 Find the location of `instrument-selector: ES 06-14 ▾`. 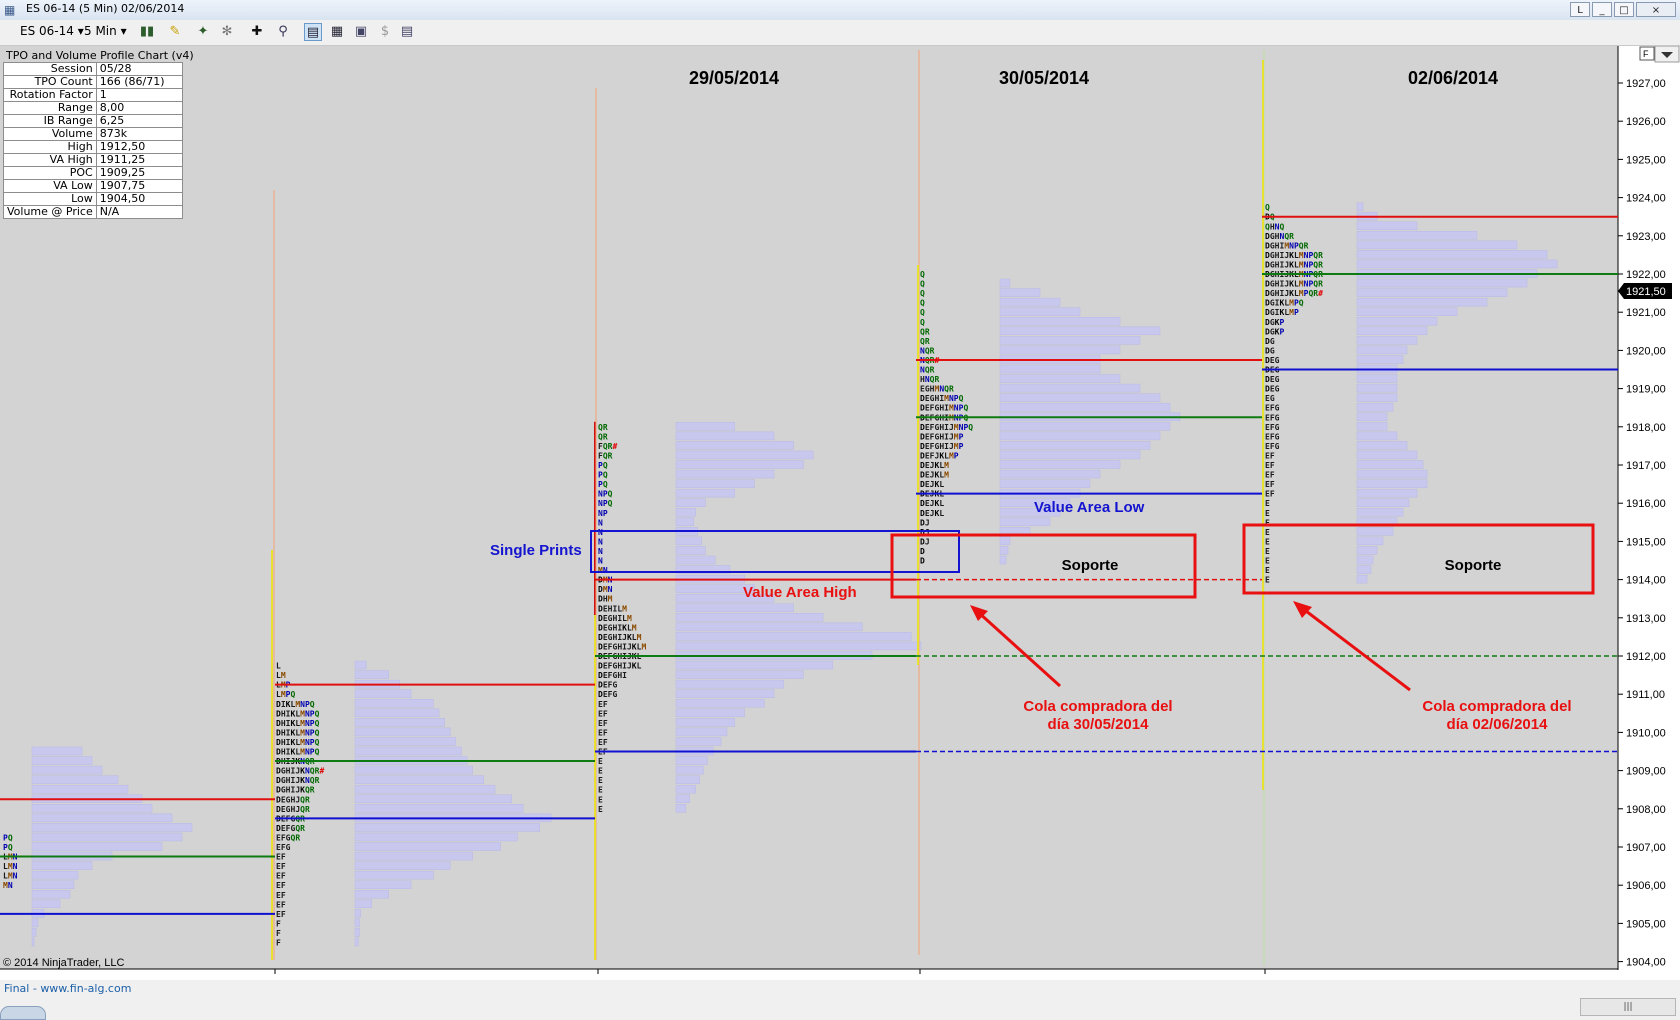

instrument-selector: ES 06-14 ▾ is located at coordinates (52, 31).